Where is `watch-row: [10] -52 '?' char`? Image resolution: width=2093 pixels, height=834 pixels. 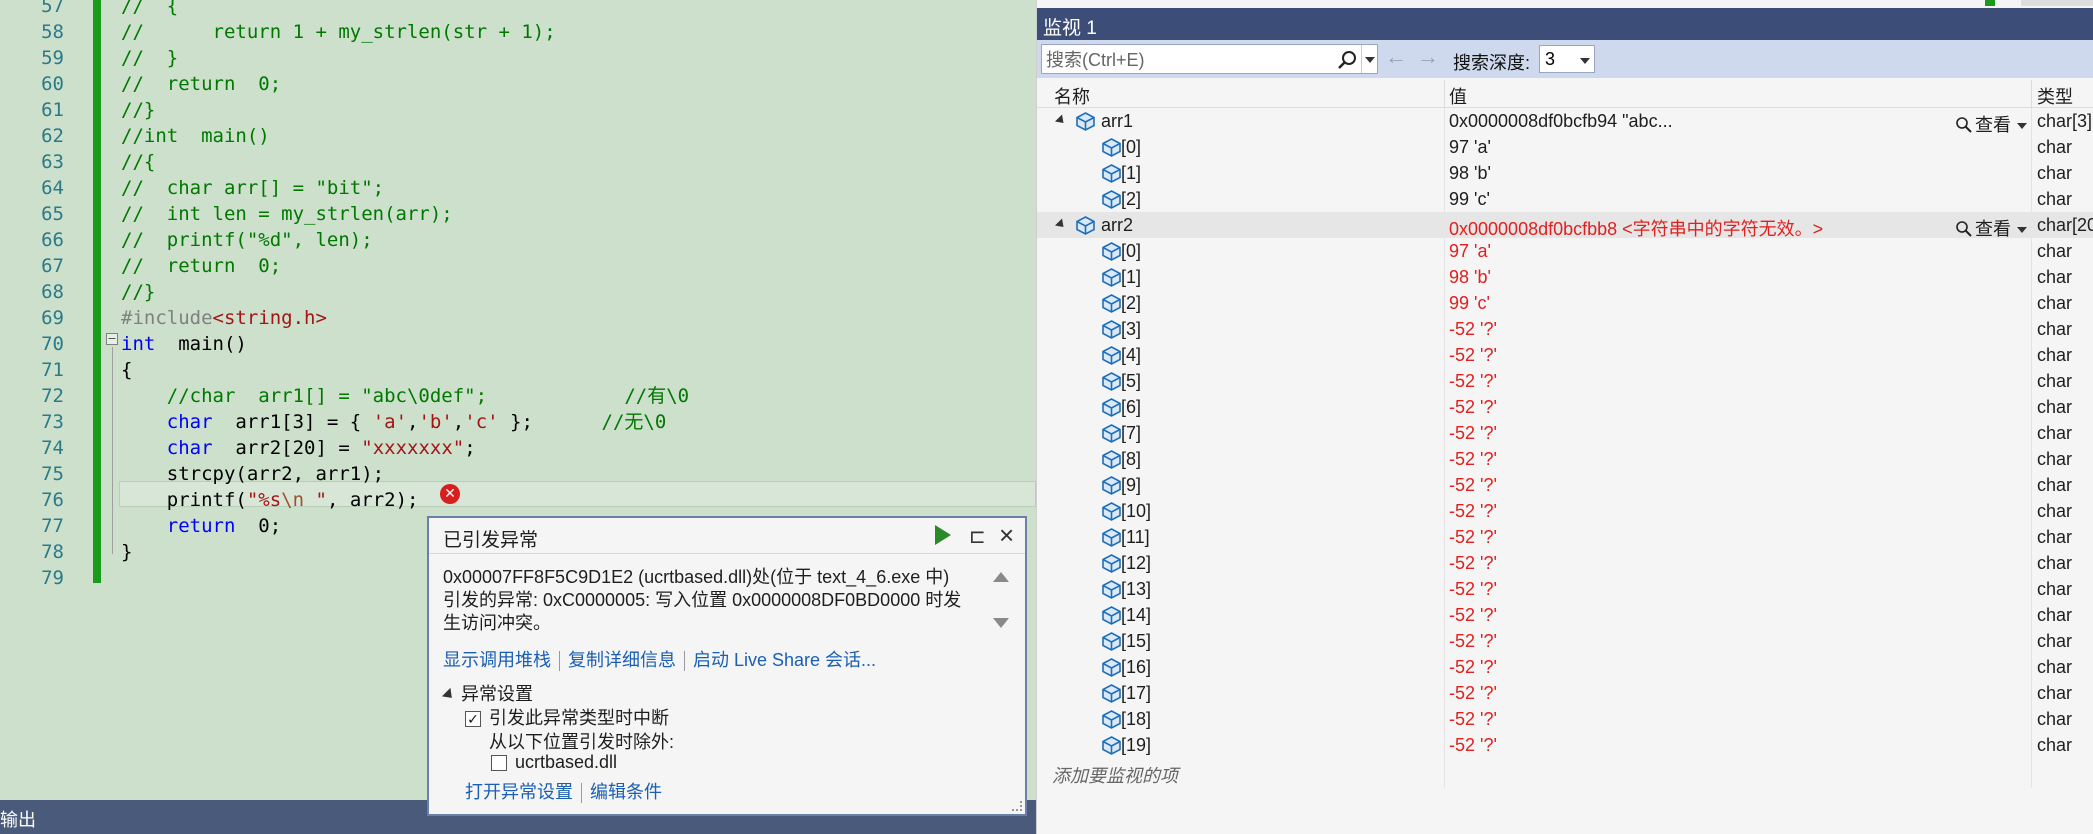 watch-row: [10] -52 '?' char is located at coordinates (1565, 511).